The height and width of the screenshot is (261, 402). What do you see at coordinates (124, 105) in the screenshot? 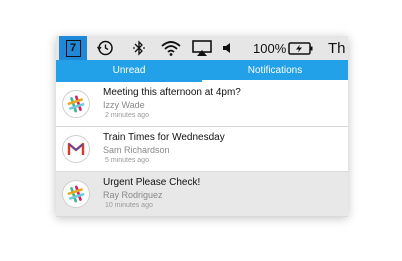
I see `notification-sender: Izzy Wade` at bounding box center [124, 105].